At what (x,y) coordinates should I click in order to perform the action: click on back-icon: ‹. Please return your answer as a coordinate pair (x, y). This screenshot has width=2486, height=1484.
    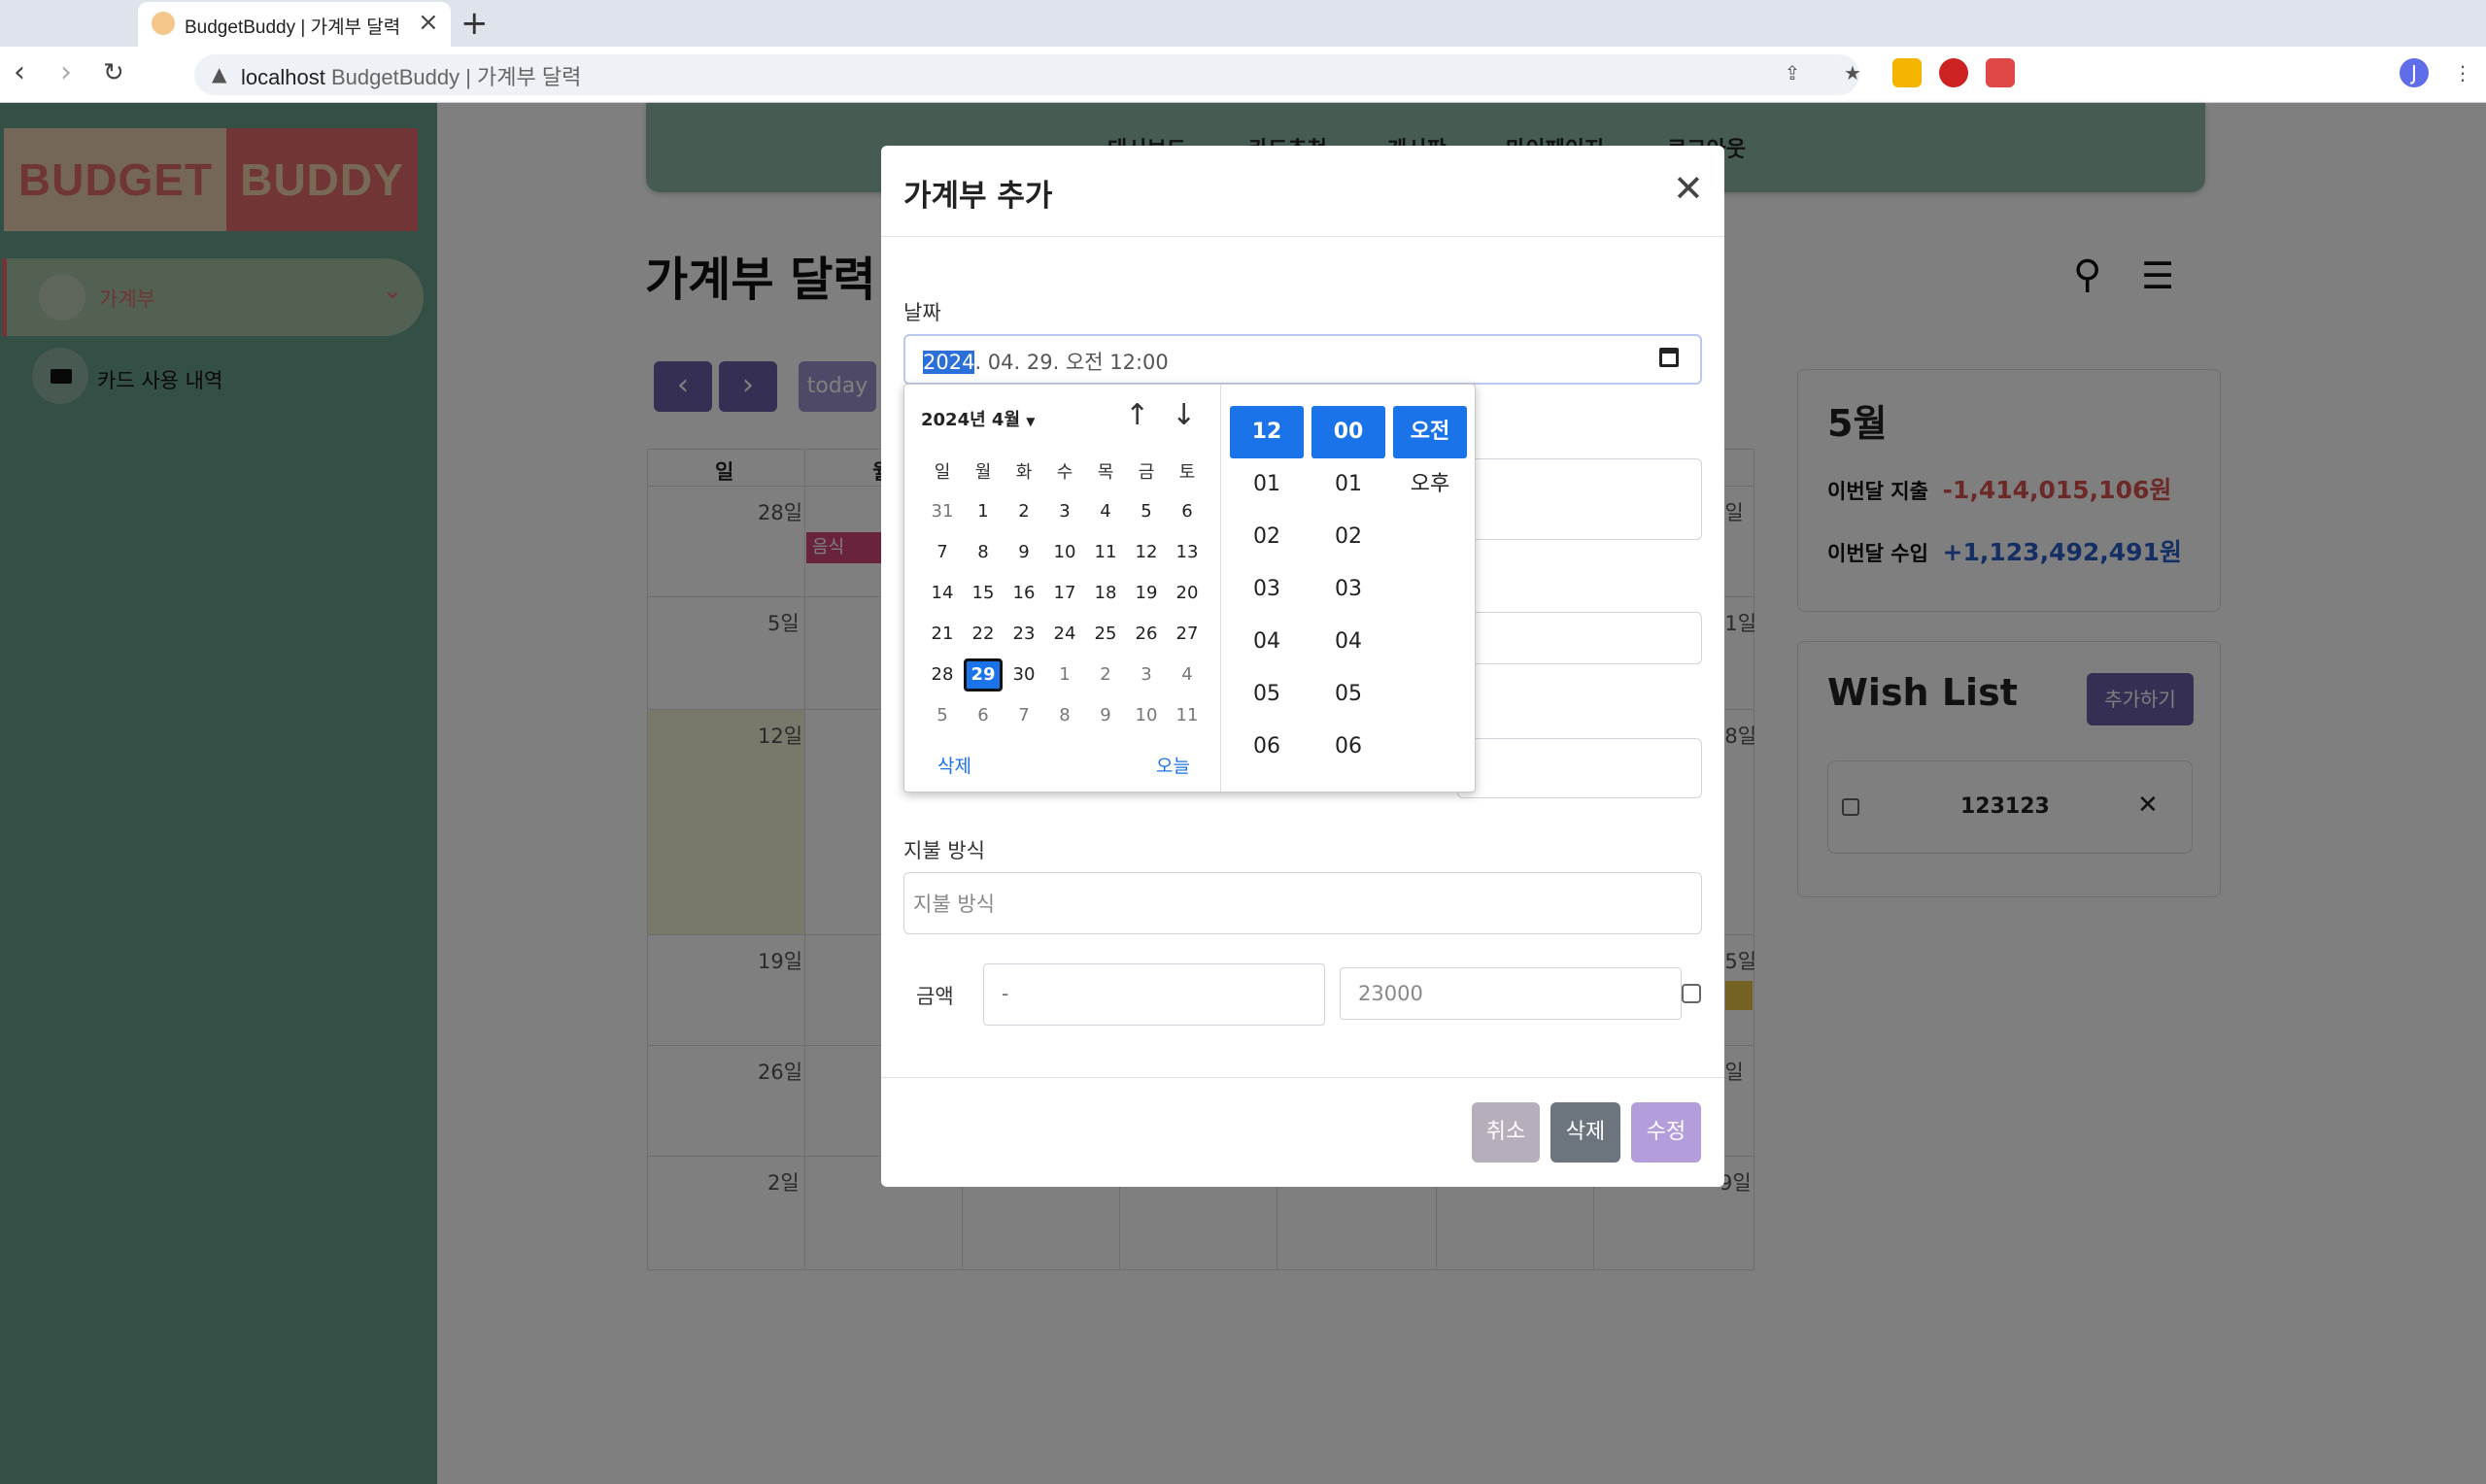
    Looking at the image, I should click on (19, 72).